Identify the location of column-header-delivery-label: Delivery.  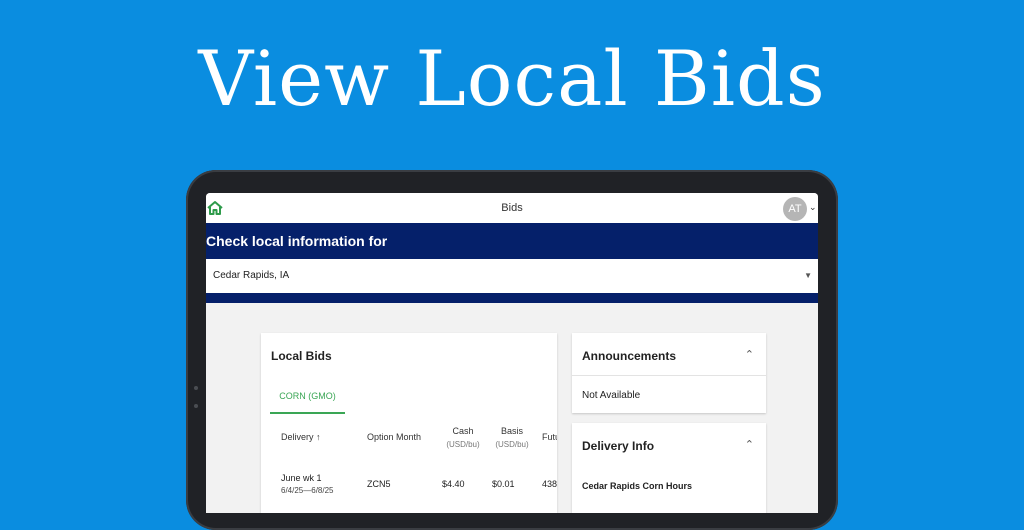
(297, 437).